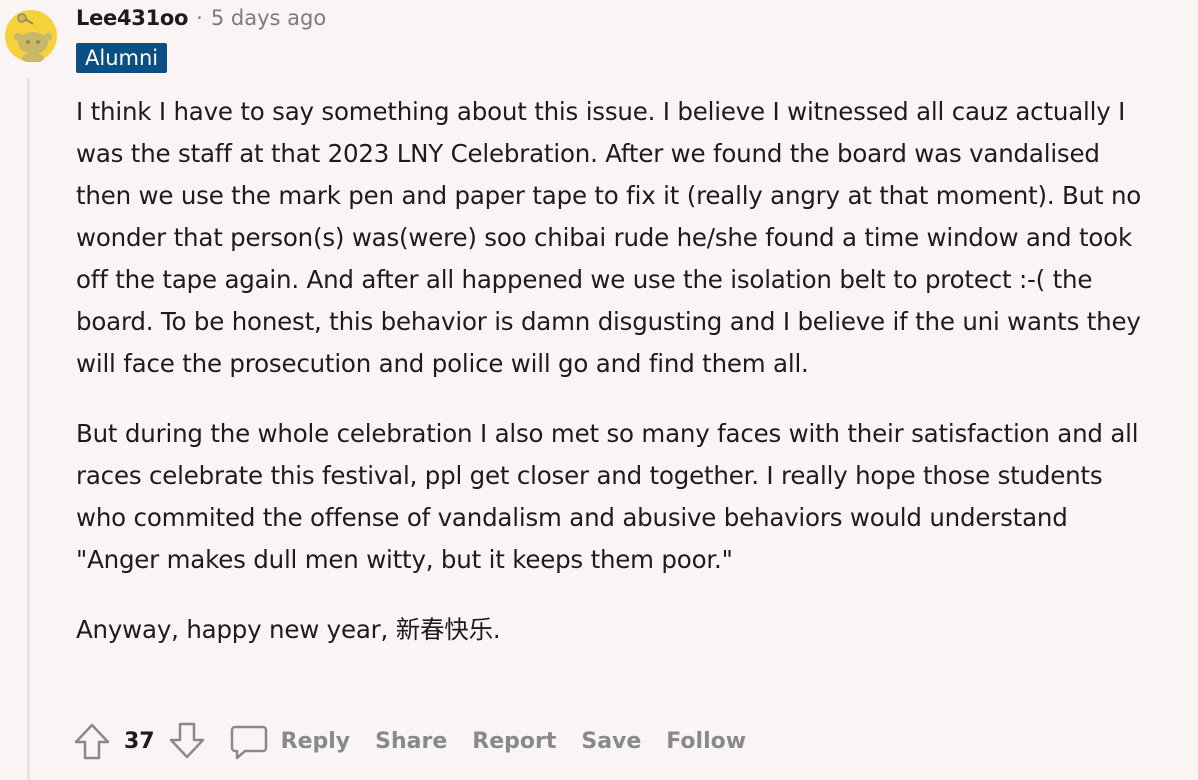 Image resolution: width=1198 pixels, height=780 pixels. I want to click on reply-label: Reply, so click(315, 741).